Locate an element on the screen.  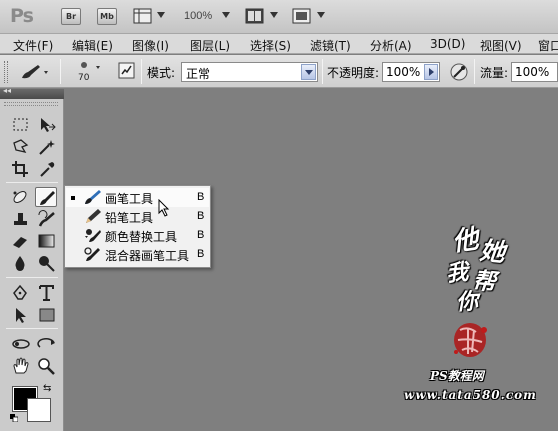
mode-select: 正常 is located at coordinates (249, 72).